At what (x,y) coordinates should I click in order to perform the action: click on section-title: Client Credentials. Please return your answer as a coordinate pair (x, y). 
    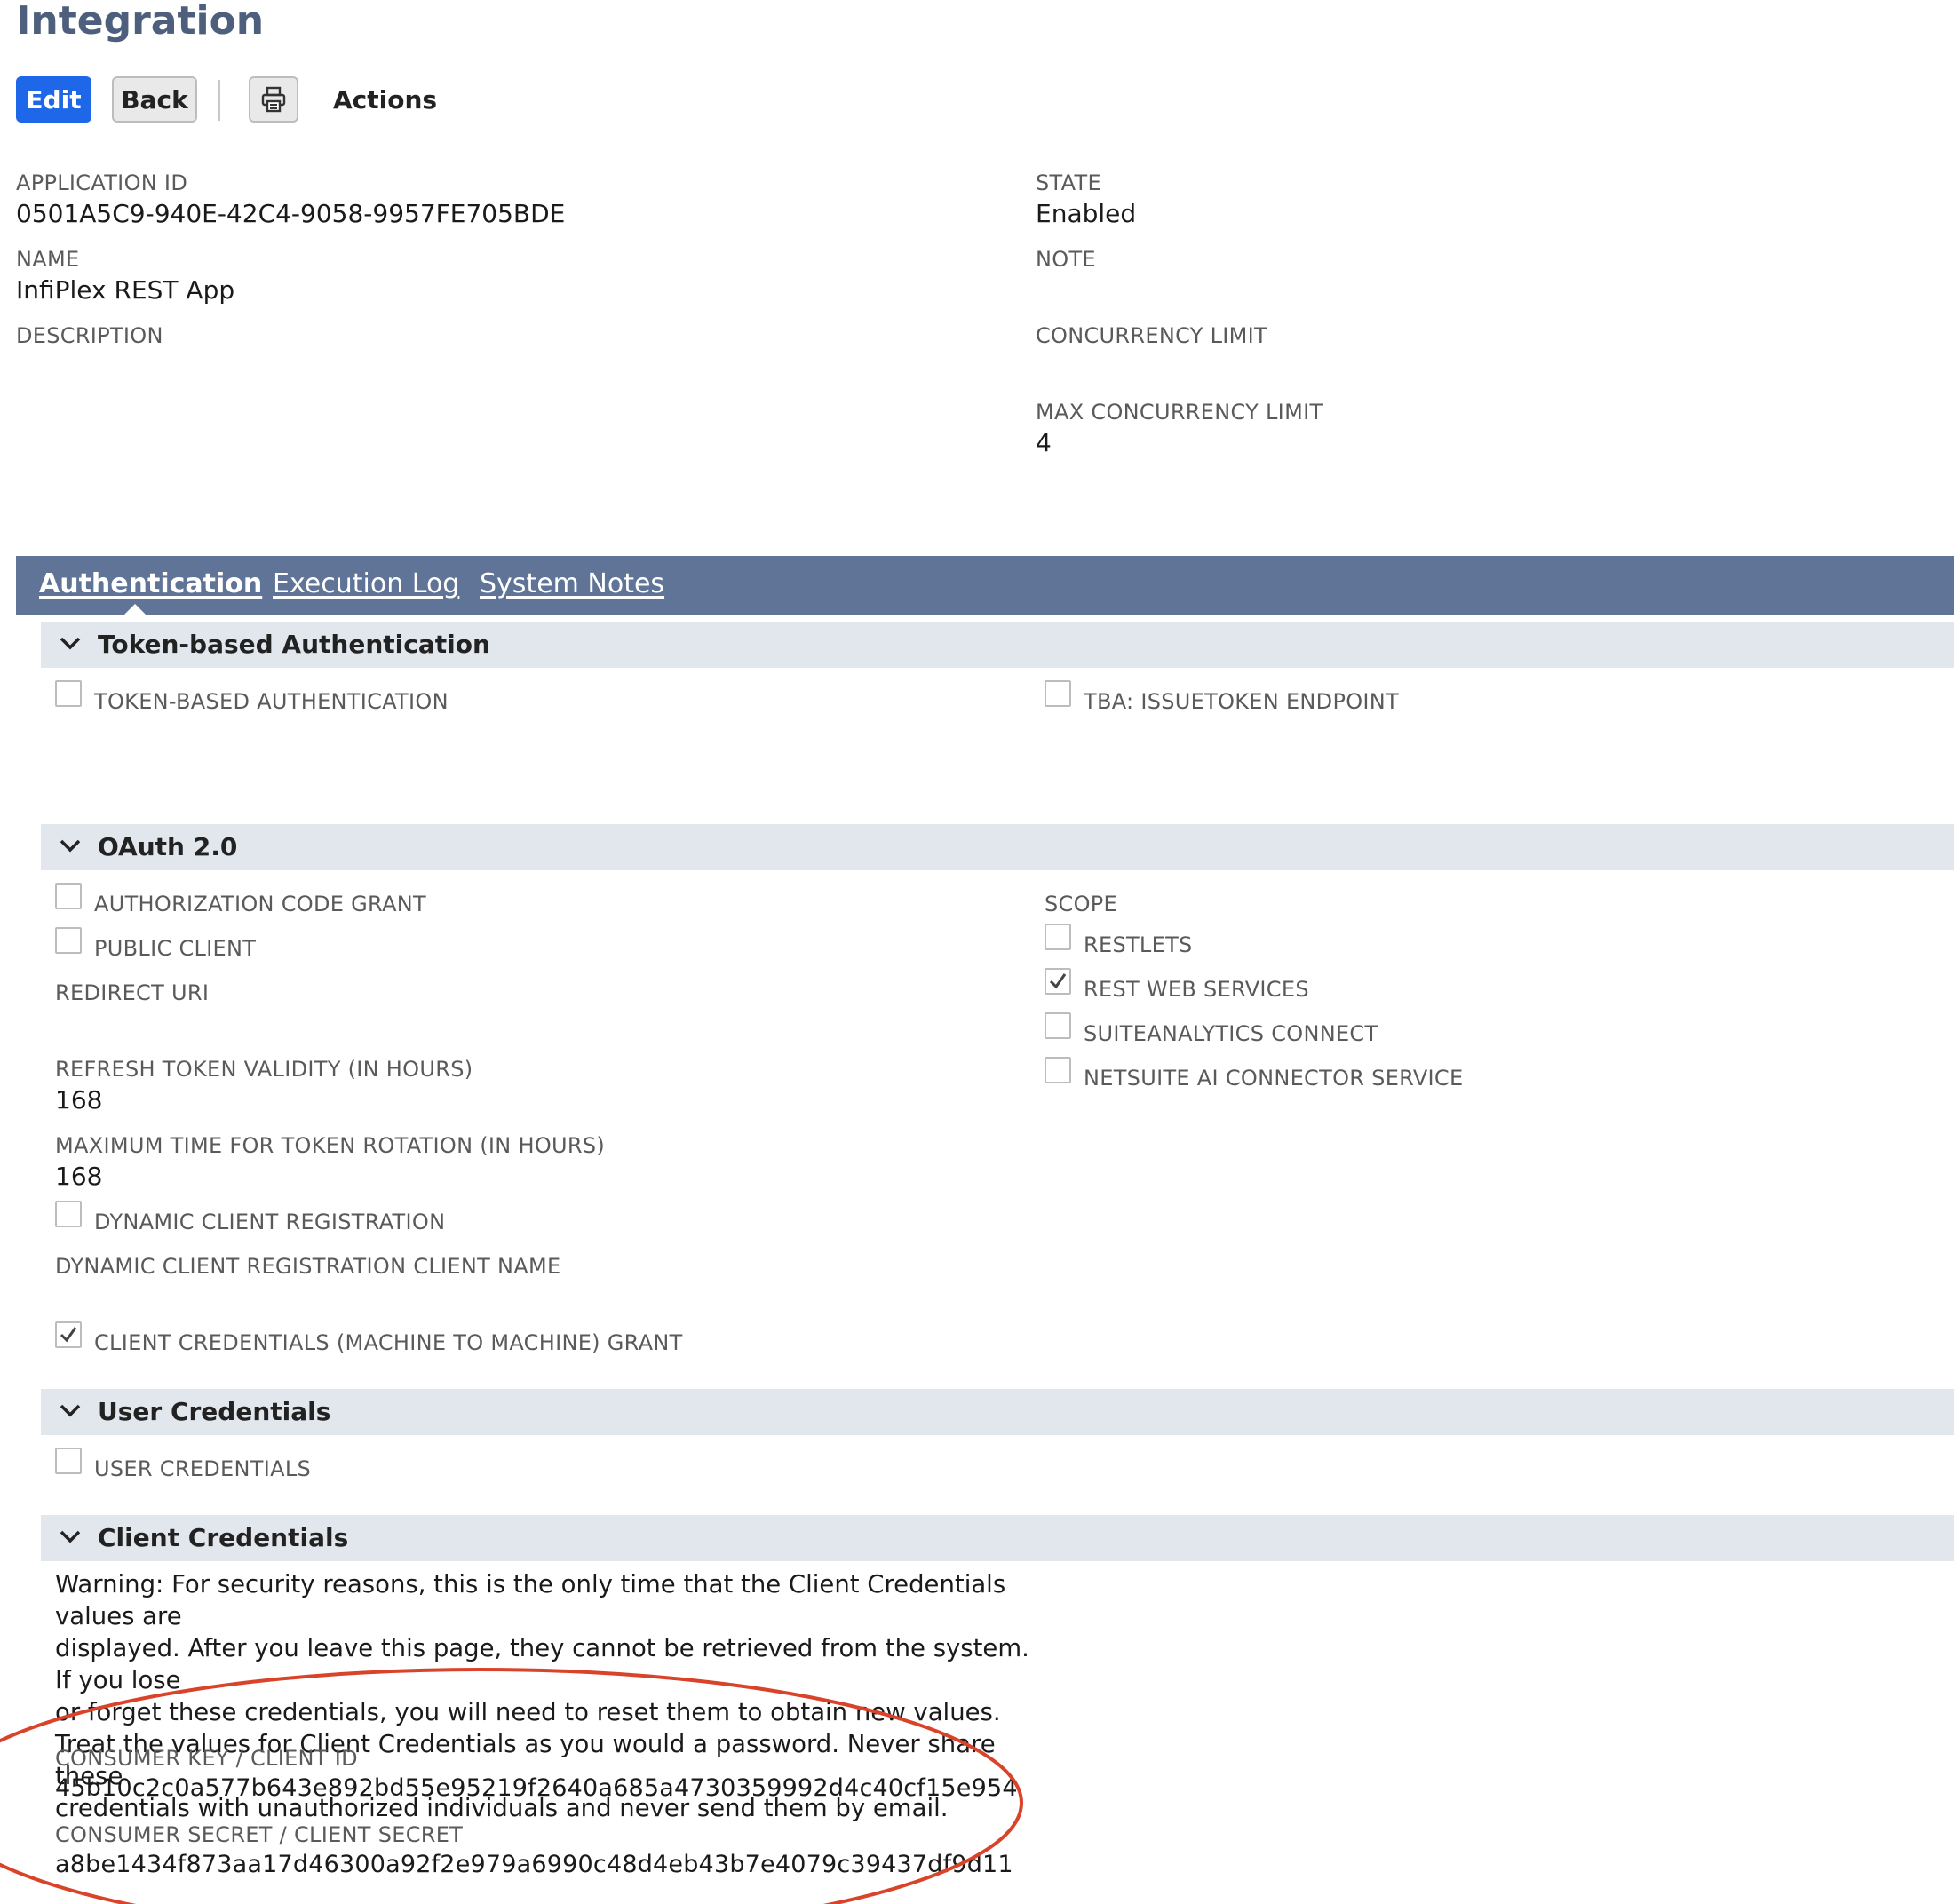
    Looking at the image, I should click on (223, 1537).